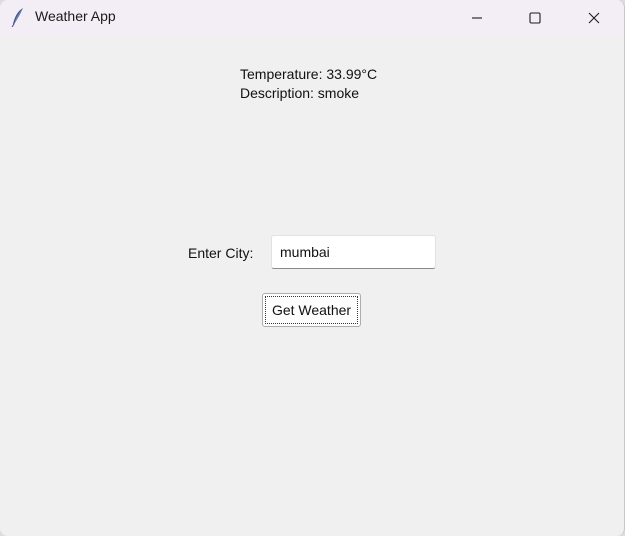 The image size is (625, 536). I want to click on city-label: Enter City:, so click(221, 253).